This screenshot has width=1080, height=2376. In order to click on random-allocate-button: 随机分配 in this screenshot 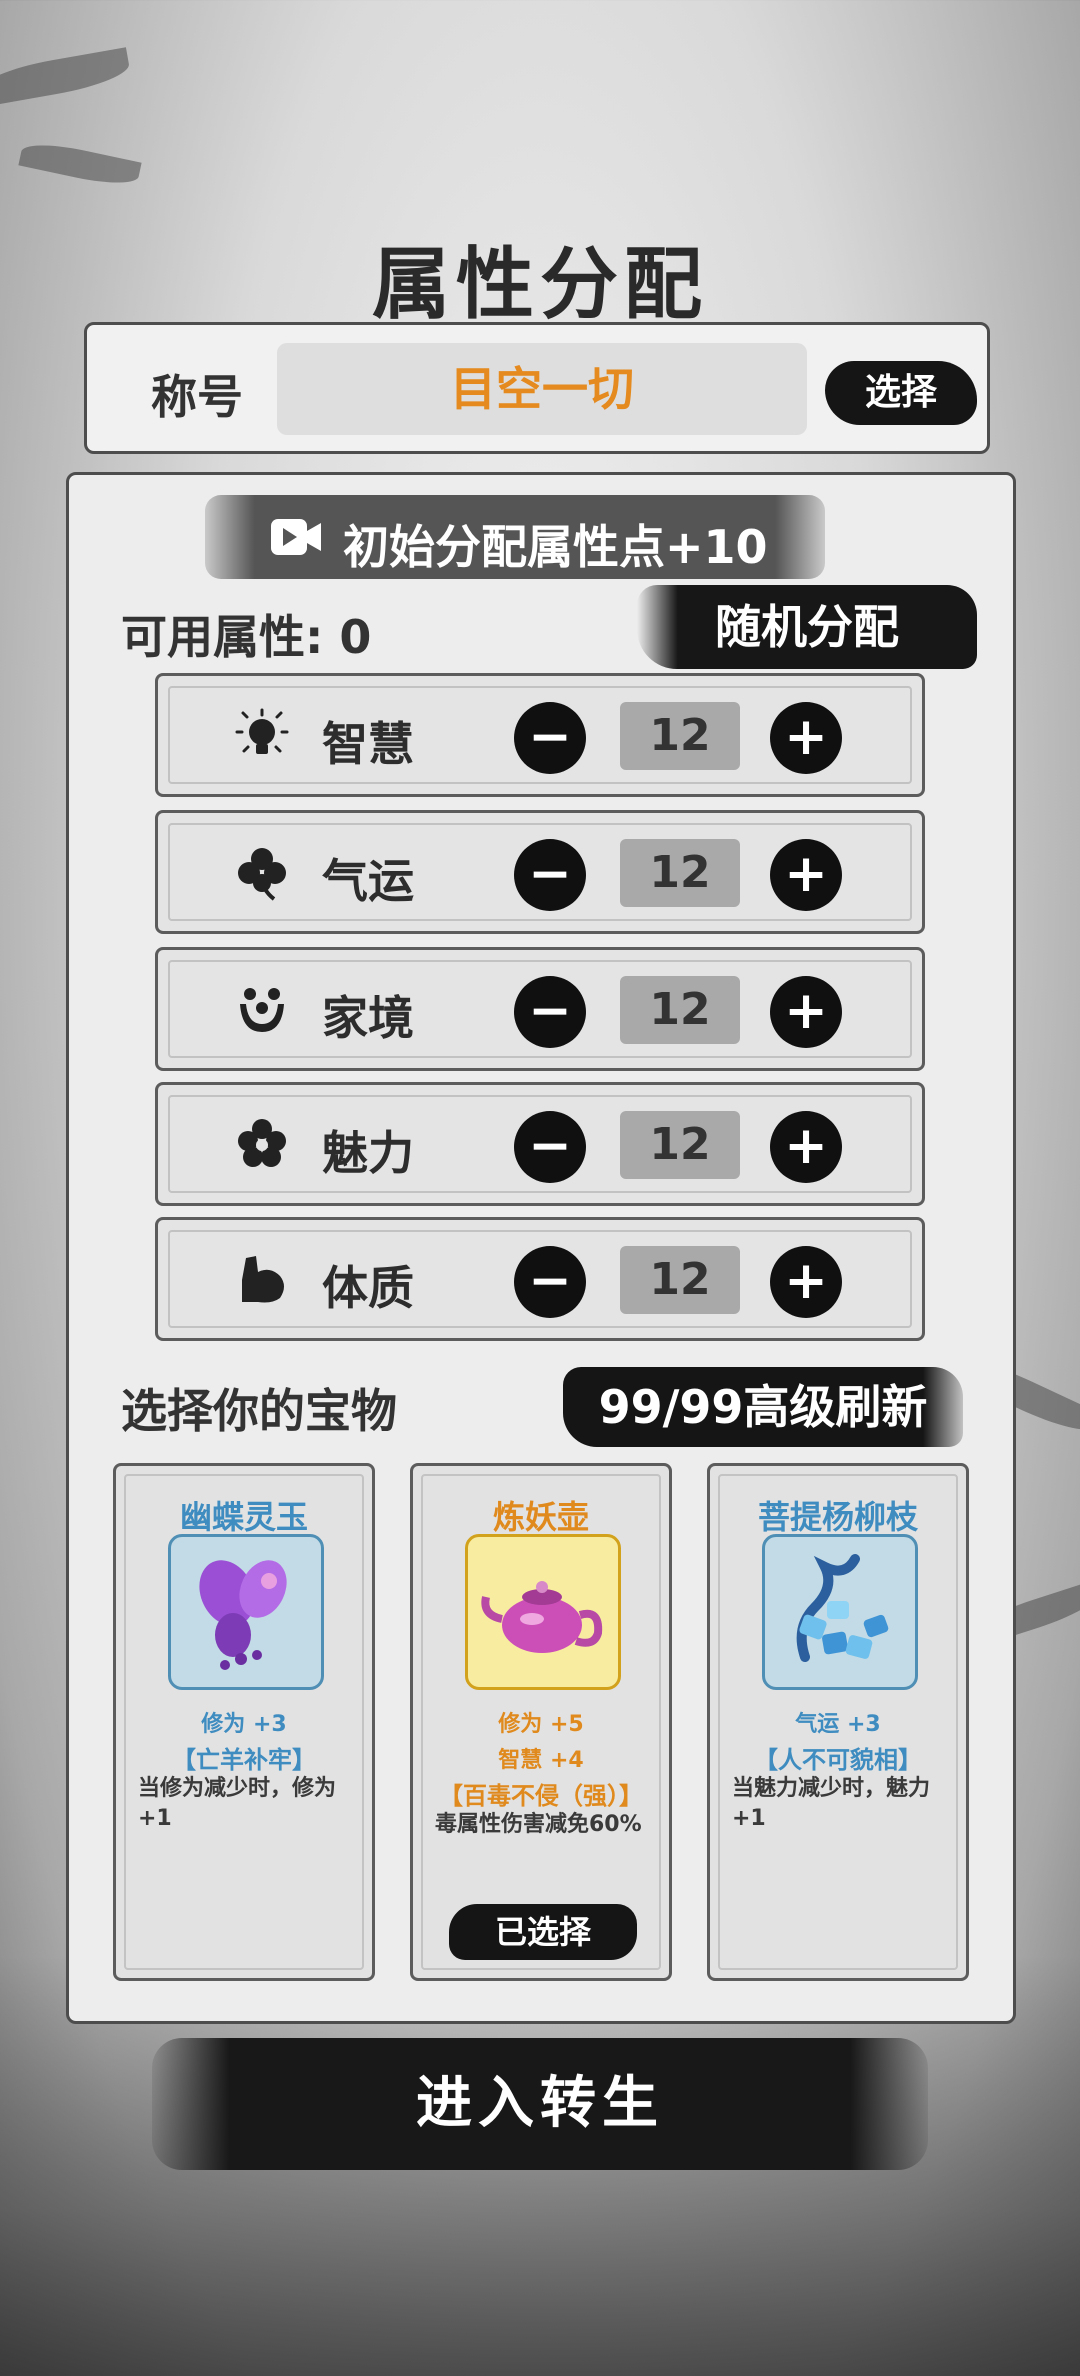, I will do `click(807, 627)`.